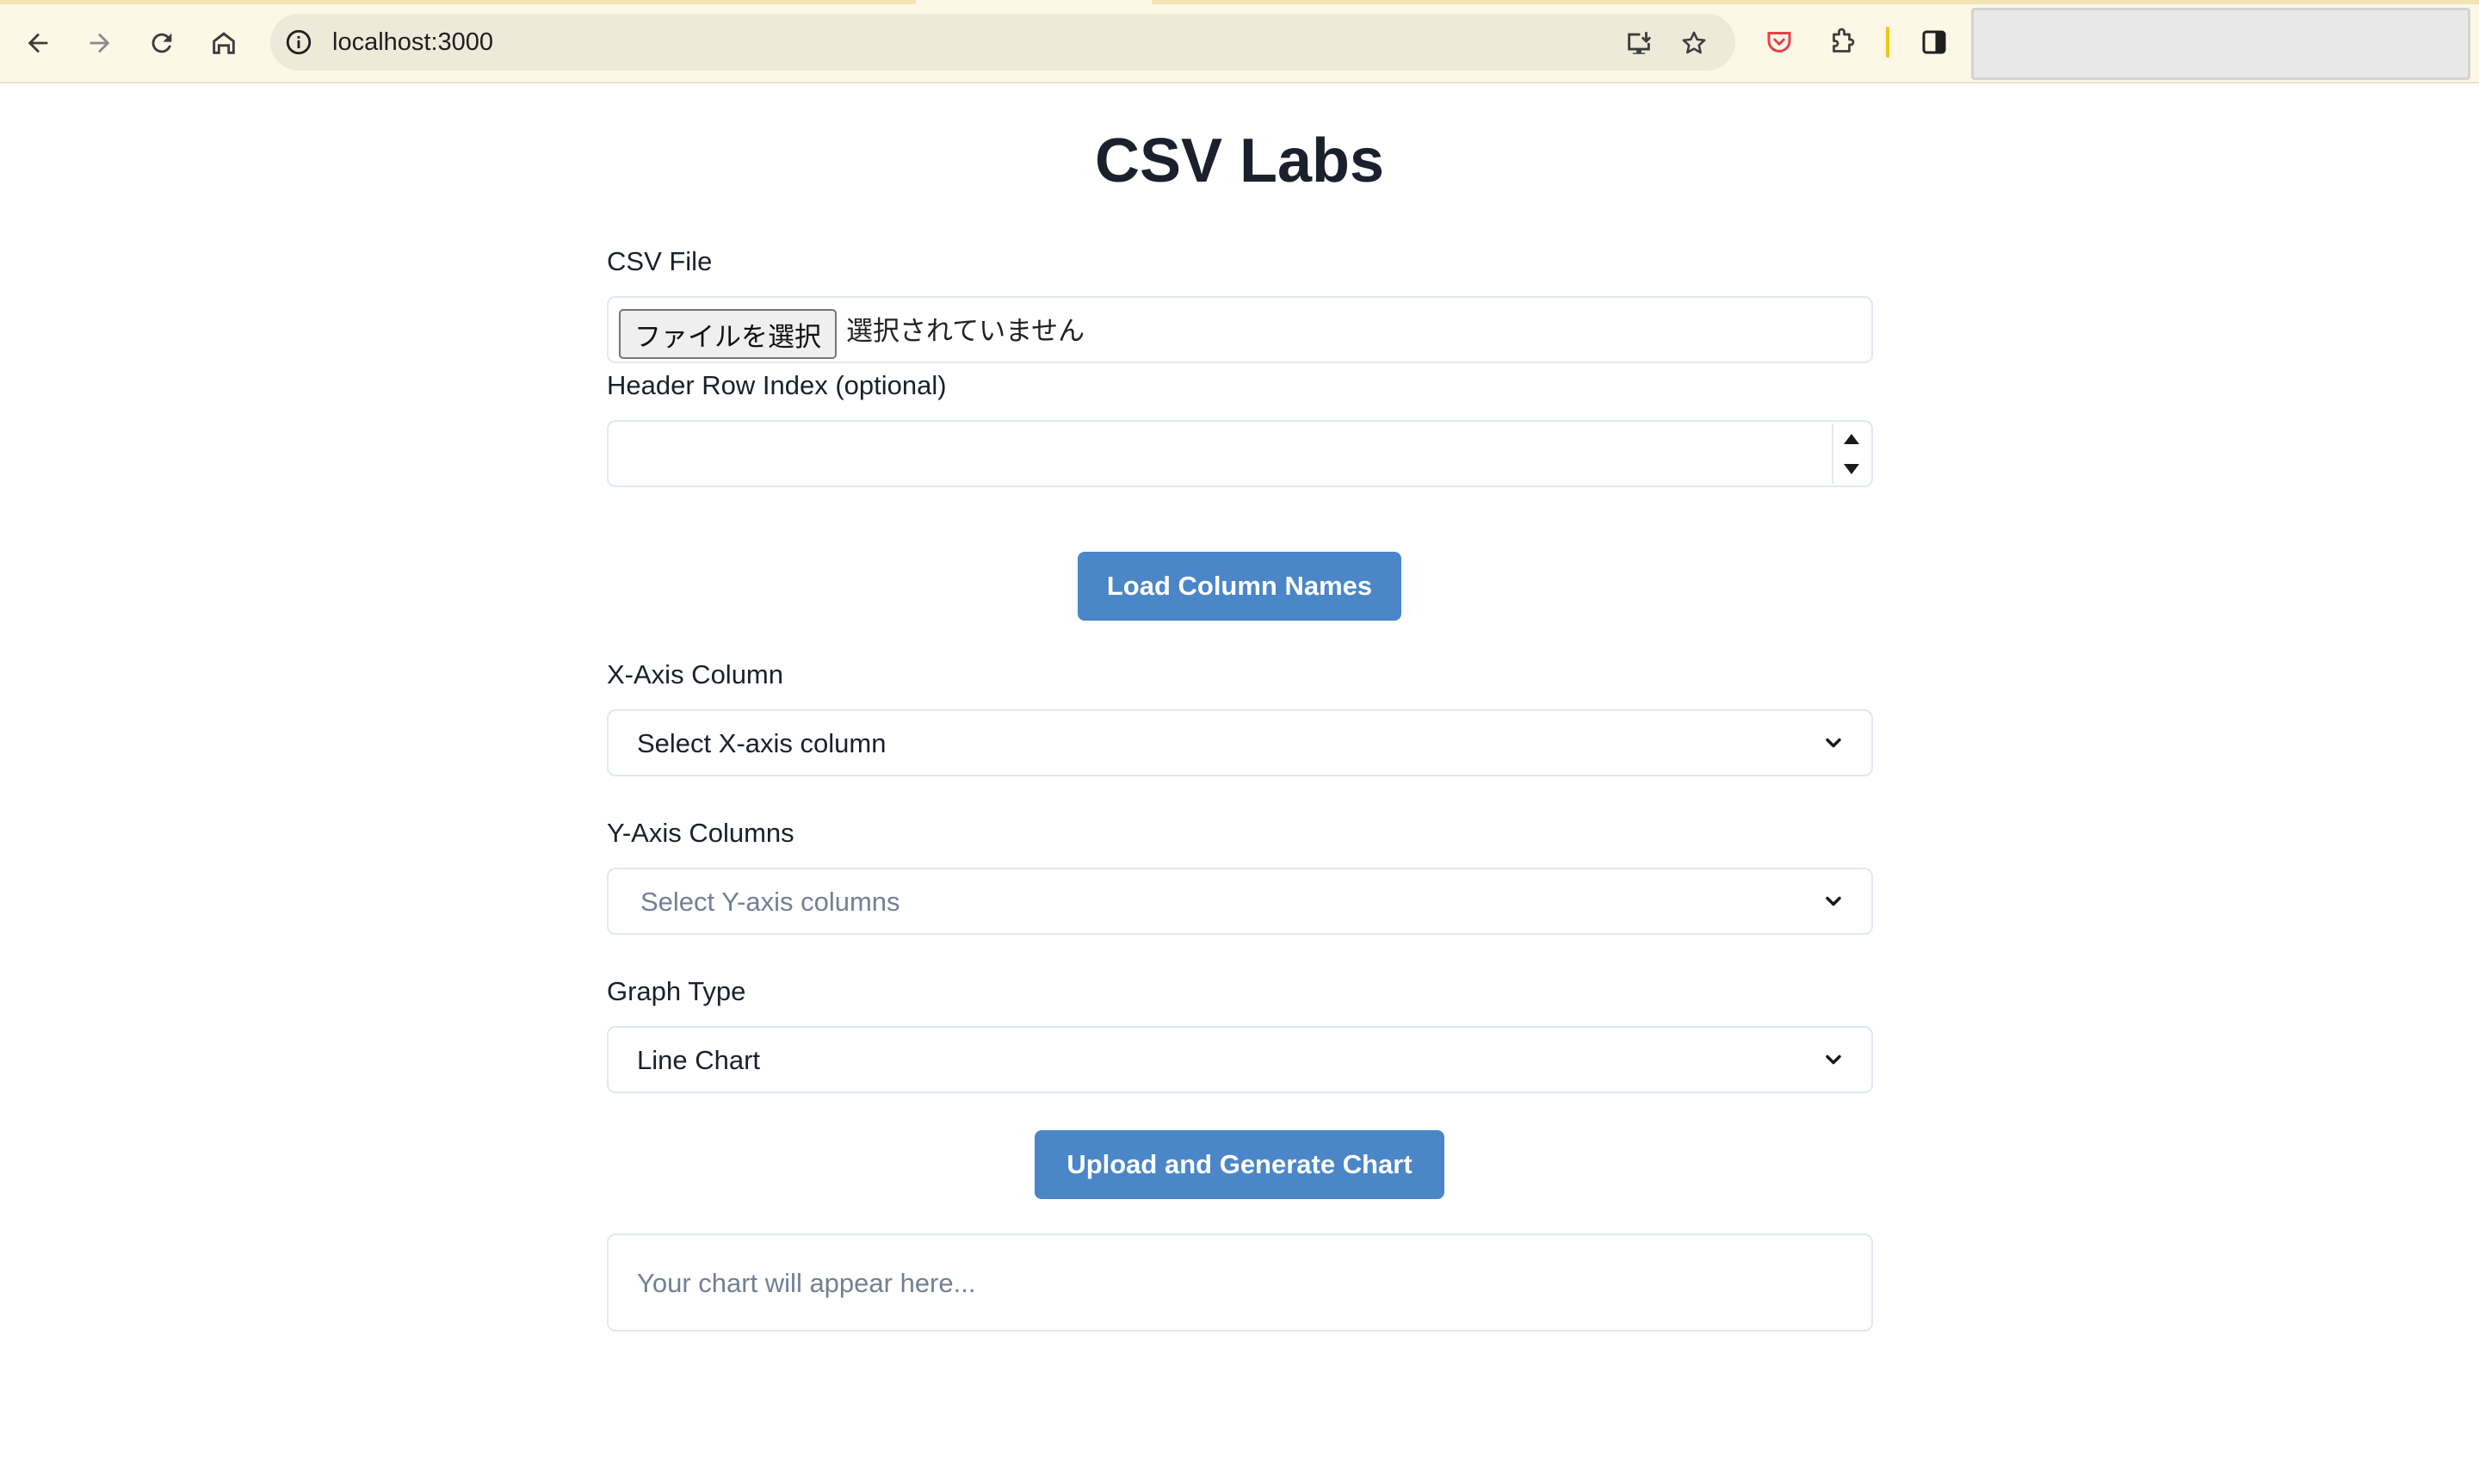 This screenshot has height=1484, width=2479. What do you see at coordinates (1239, 2) in the screenshot?
I see `tab-strip-edge` at bounding box center [1239, 2].